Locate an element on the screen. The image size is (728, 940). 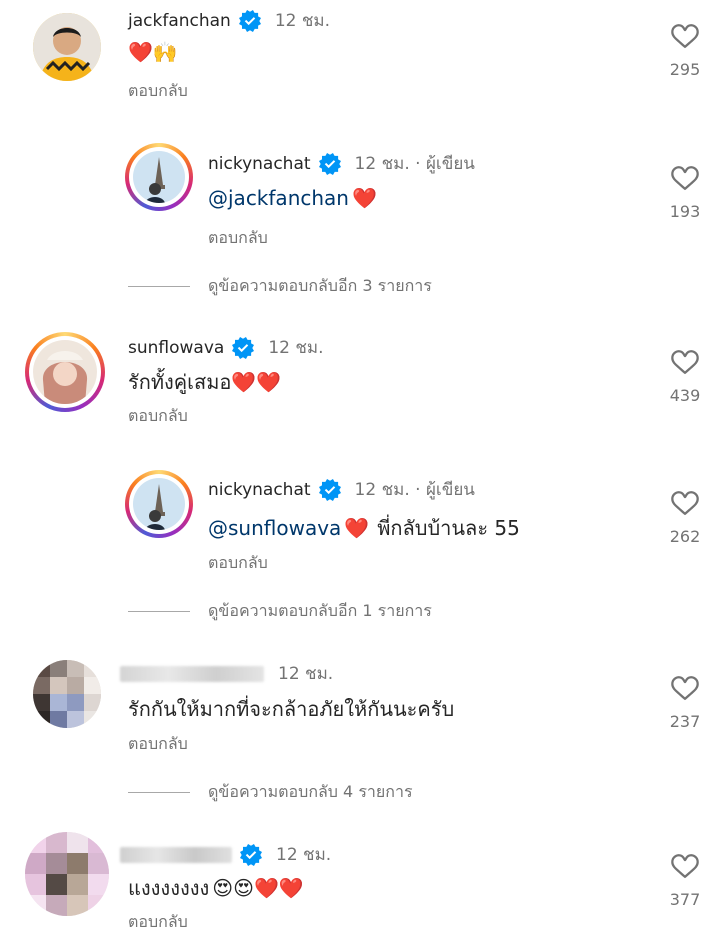
like-button: 237 is located at coordinates (685, 701).